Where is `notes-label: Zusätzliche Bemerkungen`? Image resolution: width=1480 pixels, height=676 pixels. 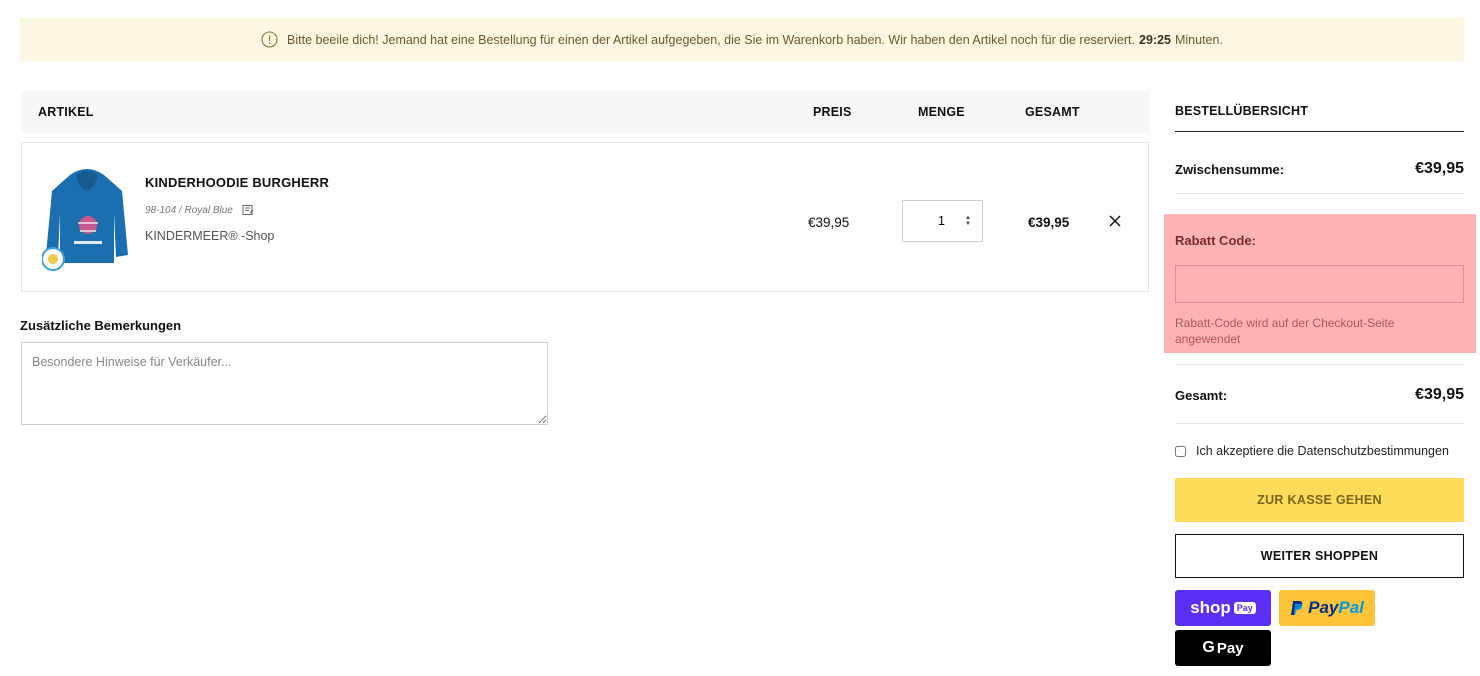 notes-label: Zusätzliche Bemerkungen is located at coordinates (101, 325).